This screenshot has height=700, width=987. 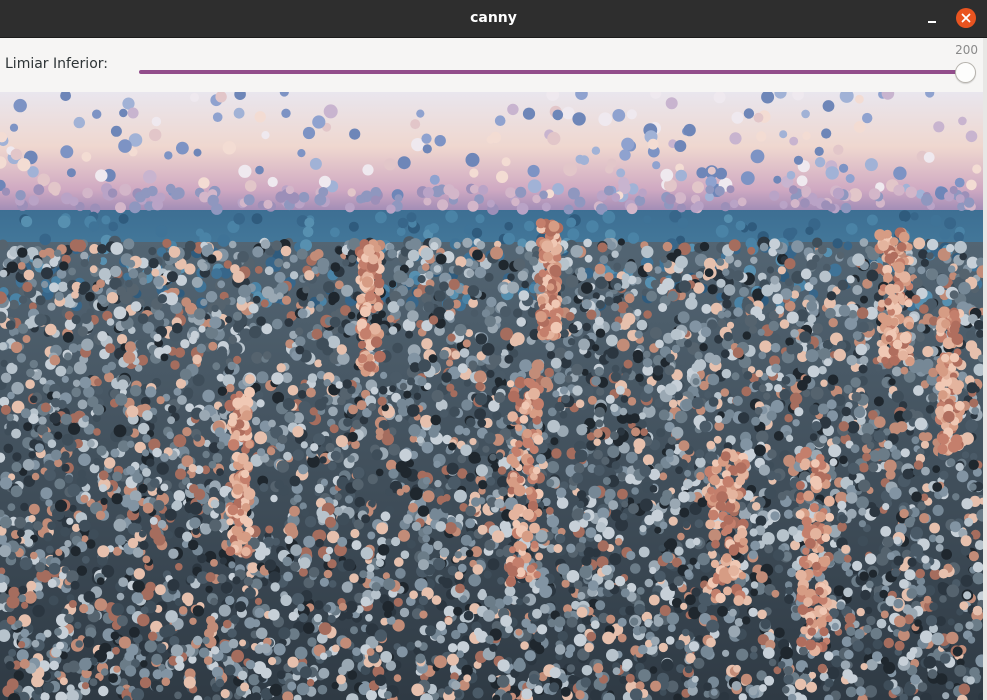 I want to click on trackbar-value: 200, so click(x=966, y=50).